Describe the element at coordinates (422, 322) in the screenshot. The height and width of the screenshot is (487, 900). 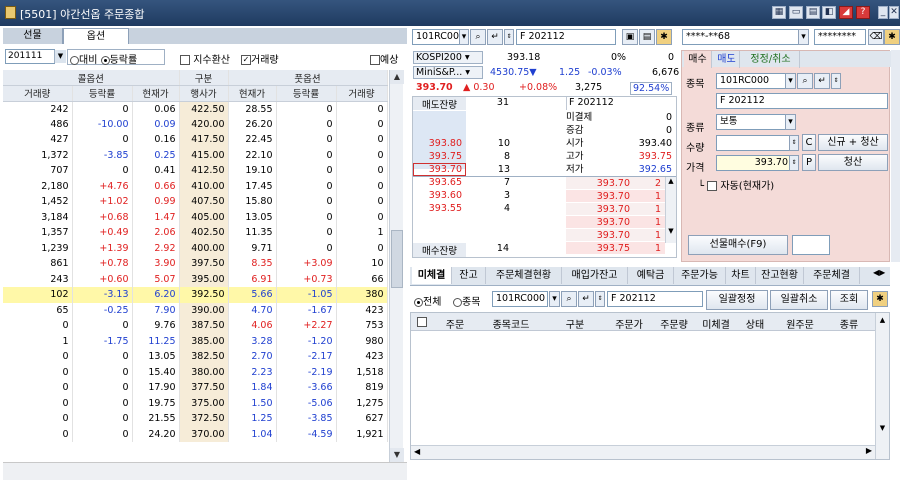
I see `select-all-check` at that location.